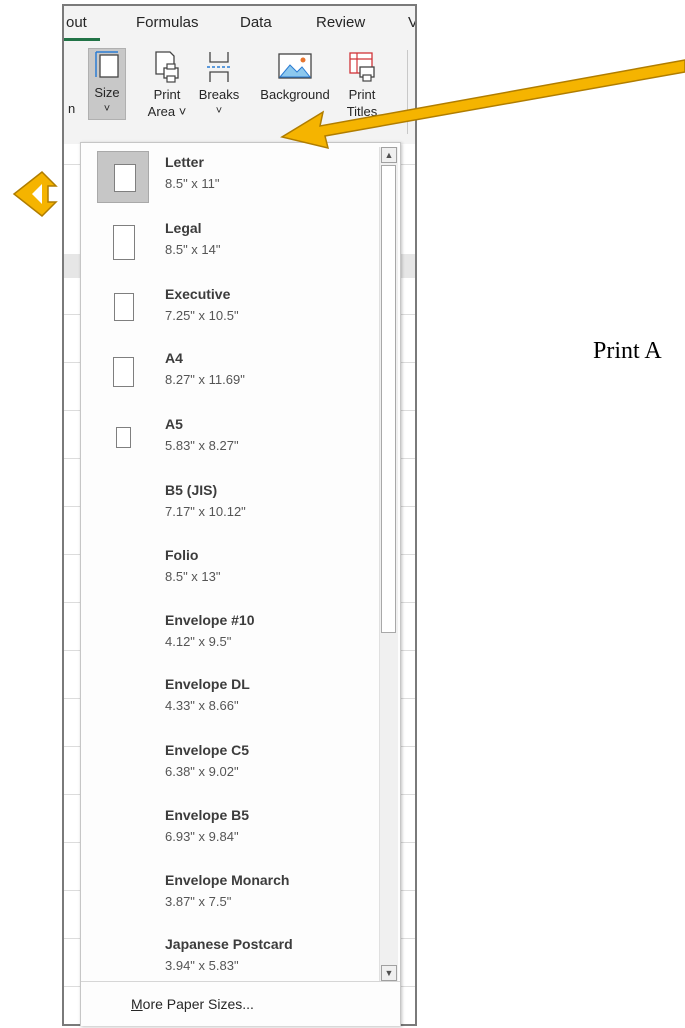  Describe the element at coordinates (35, 194) in the screenshot. I see `arrow-annotation-left` at that location.